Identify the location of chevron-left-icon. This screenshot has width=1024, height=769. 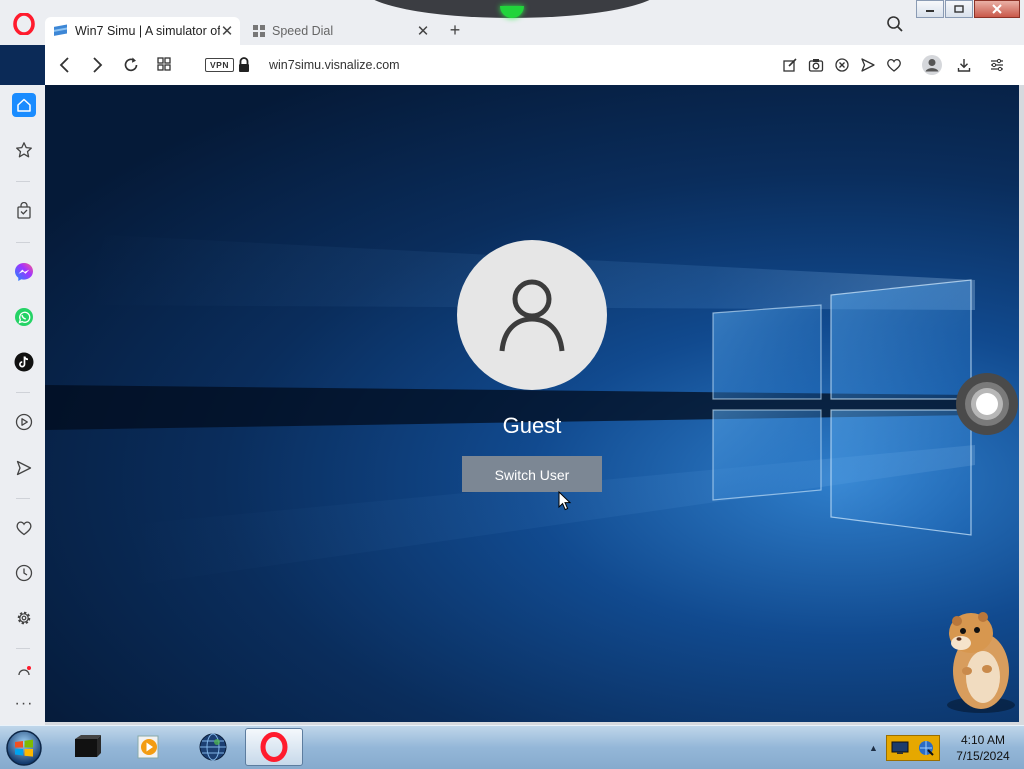
(64, 65).